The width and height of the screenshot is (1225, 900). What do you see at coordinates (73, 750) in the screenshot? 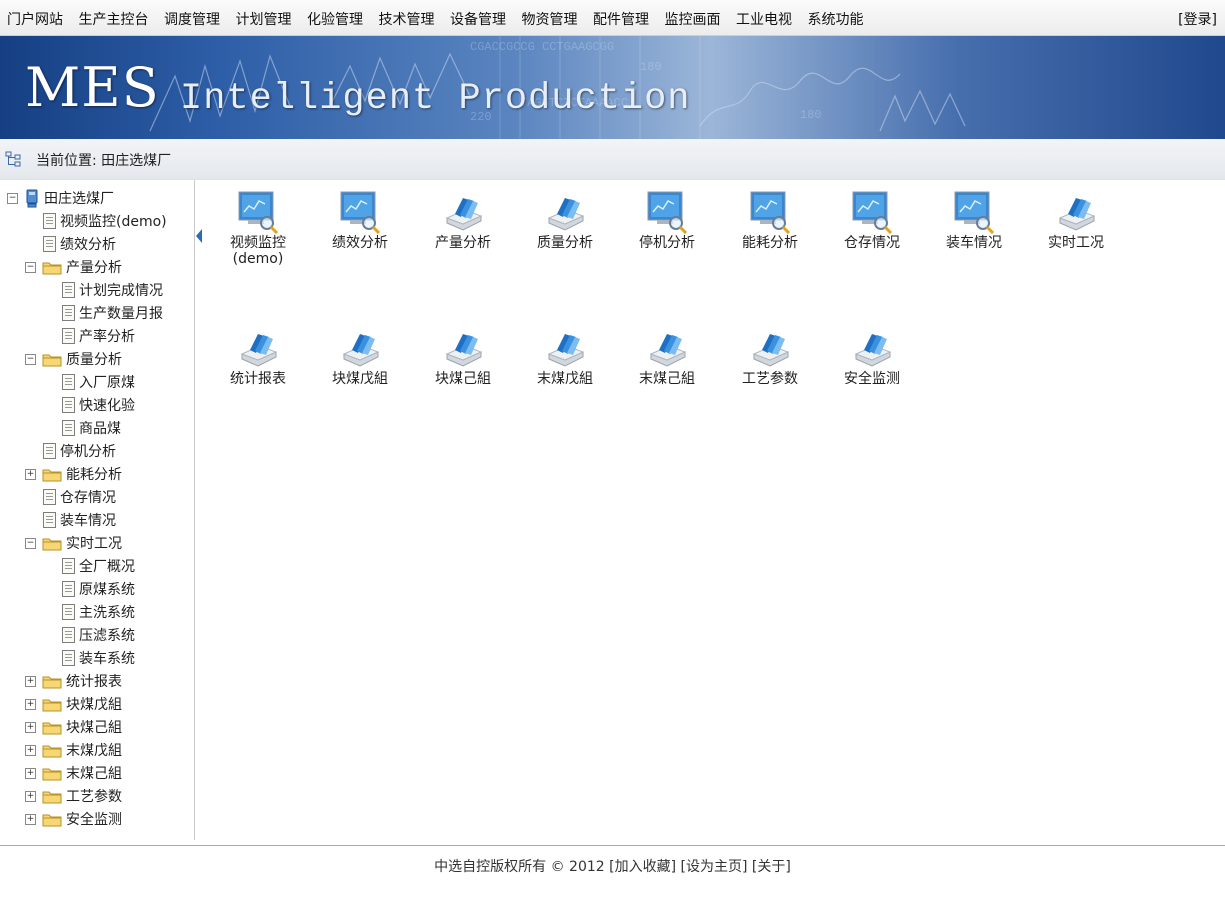
I see `tree-node-folder: + 末煤戊組` at bounding box center [73, 750].